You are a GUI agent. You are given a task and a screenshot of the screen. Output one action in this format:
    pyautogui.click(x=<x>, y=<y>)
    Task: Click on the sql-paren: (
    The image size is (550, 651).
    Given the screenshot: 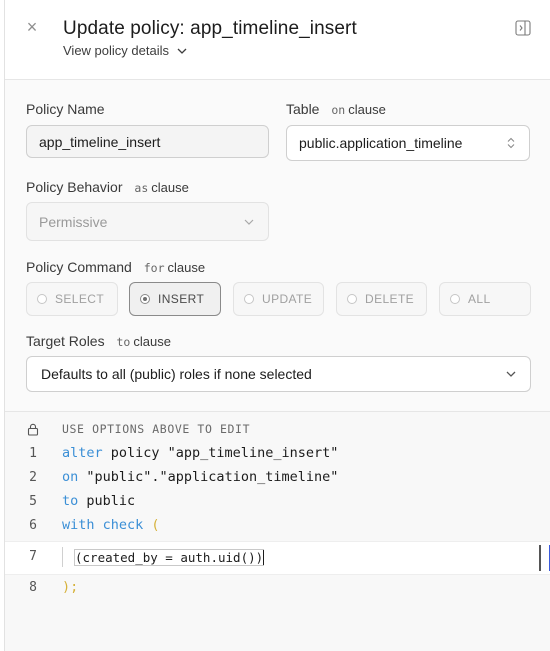 What is the action you would take?
    pyautogui.click(x=151, y=525)
    